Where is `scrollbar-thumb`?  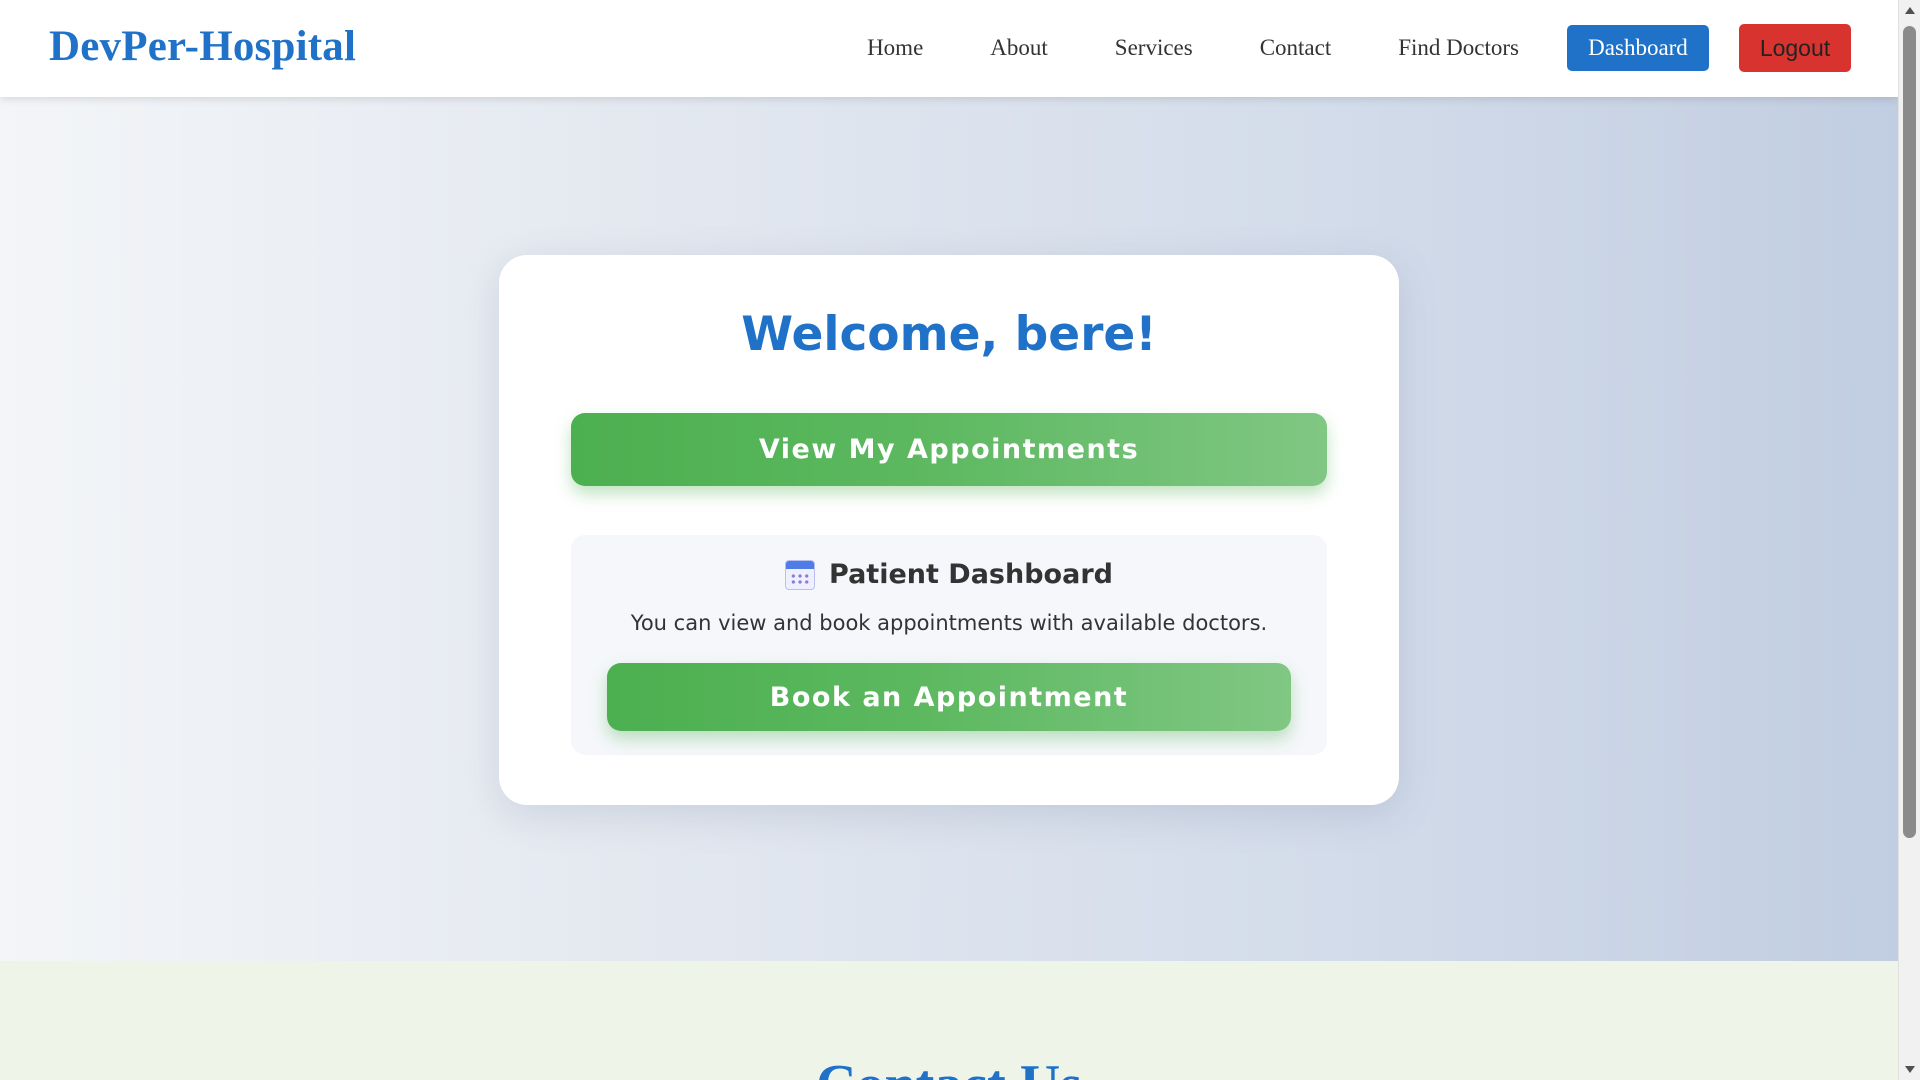 scrollbar-thumb is located at coordinates (1909, 432).